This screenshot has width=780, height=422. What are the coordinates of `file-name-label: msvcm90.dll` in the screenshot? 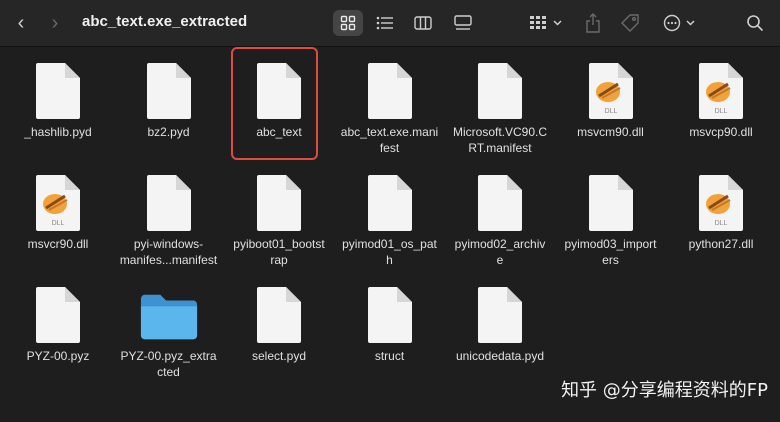 It's located at (610, 132).